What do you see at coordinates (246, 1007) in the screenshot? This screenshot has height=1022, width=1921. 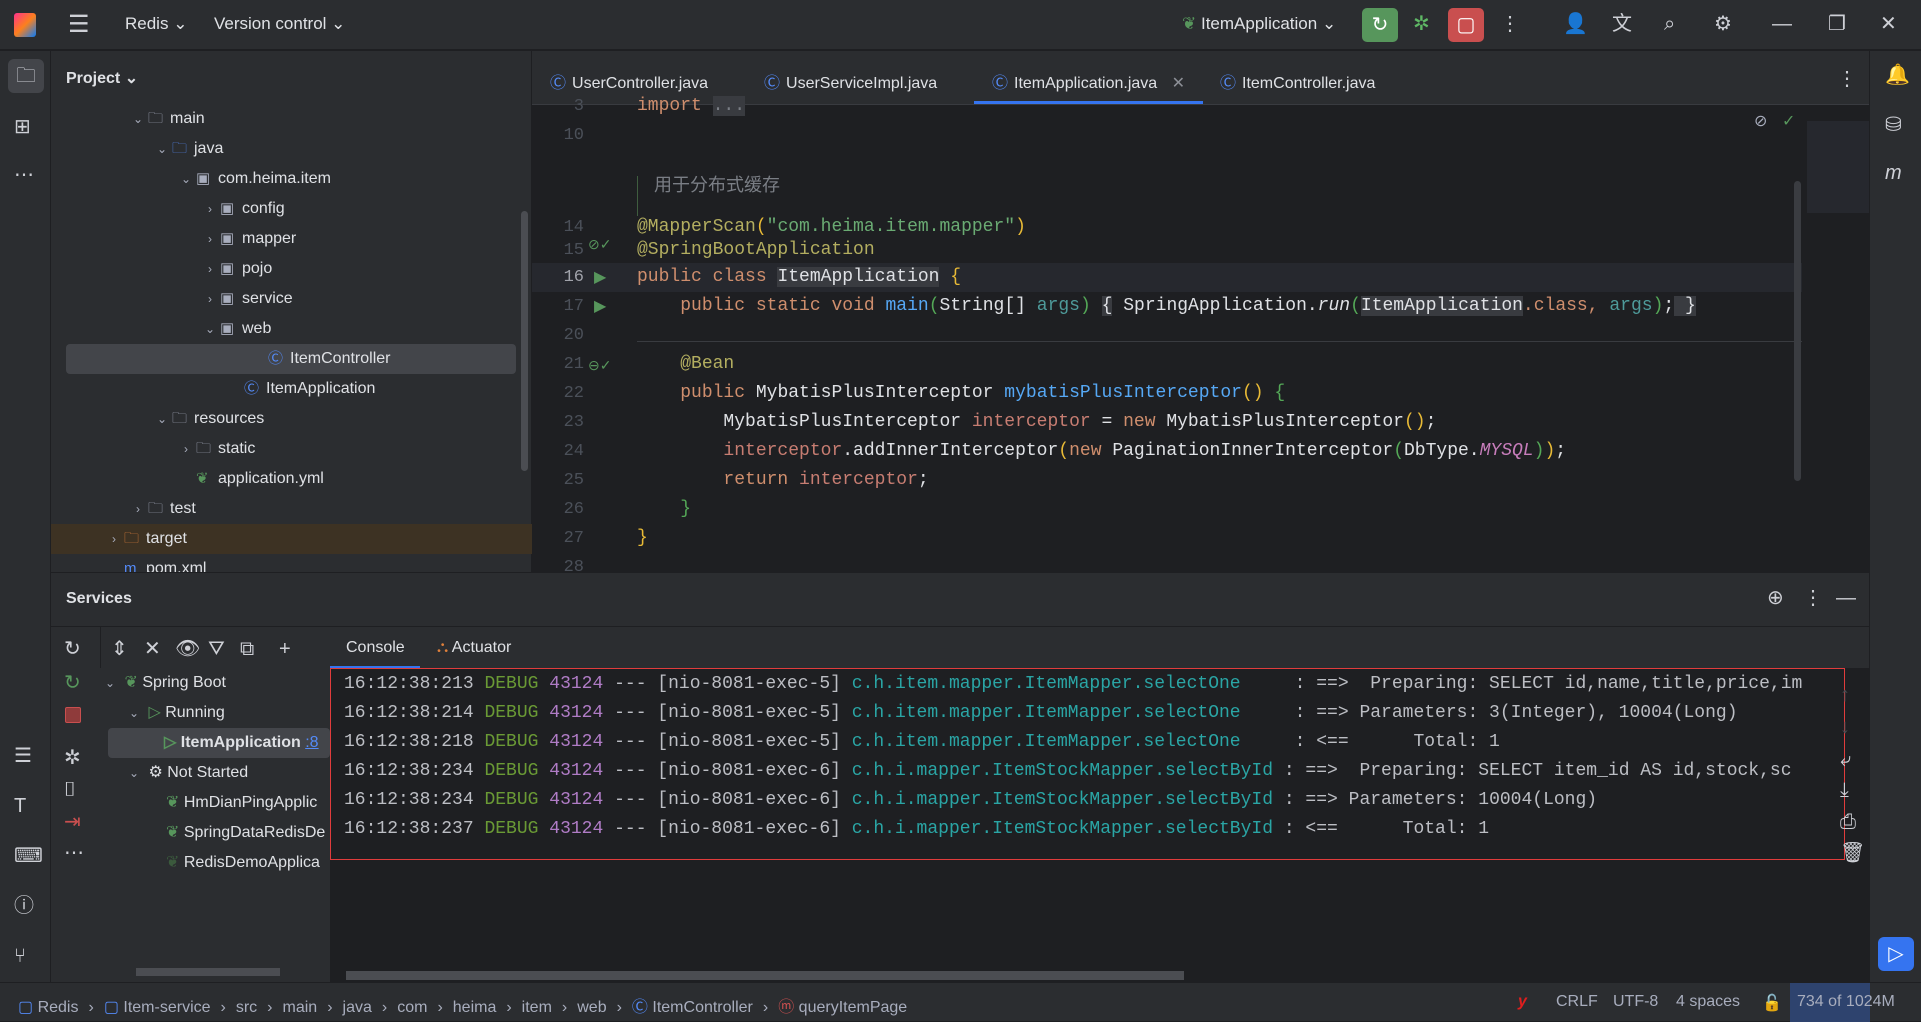 I see `breadcrumb-item: src` at bounding box center [246, 1007].